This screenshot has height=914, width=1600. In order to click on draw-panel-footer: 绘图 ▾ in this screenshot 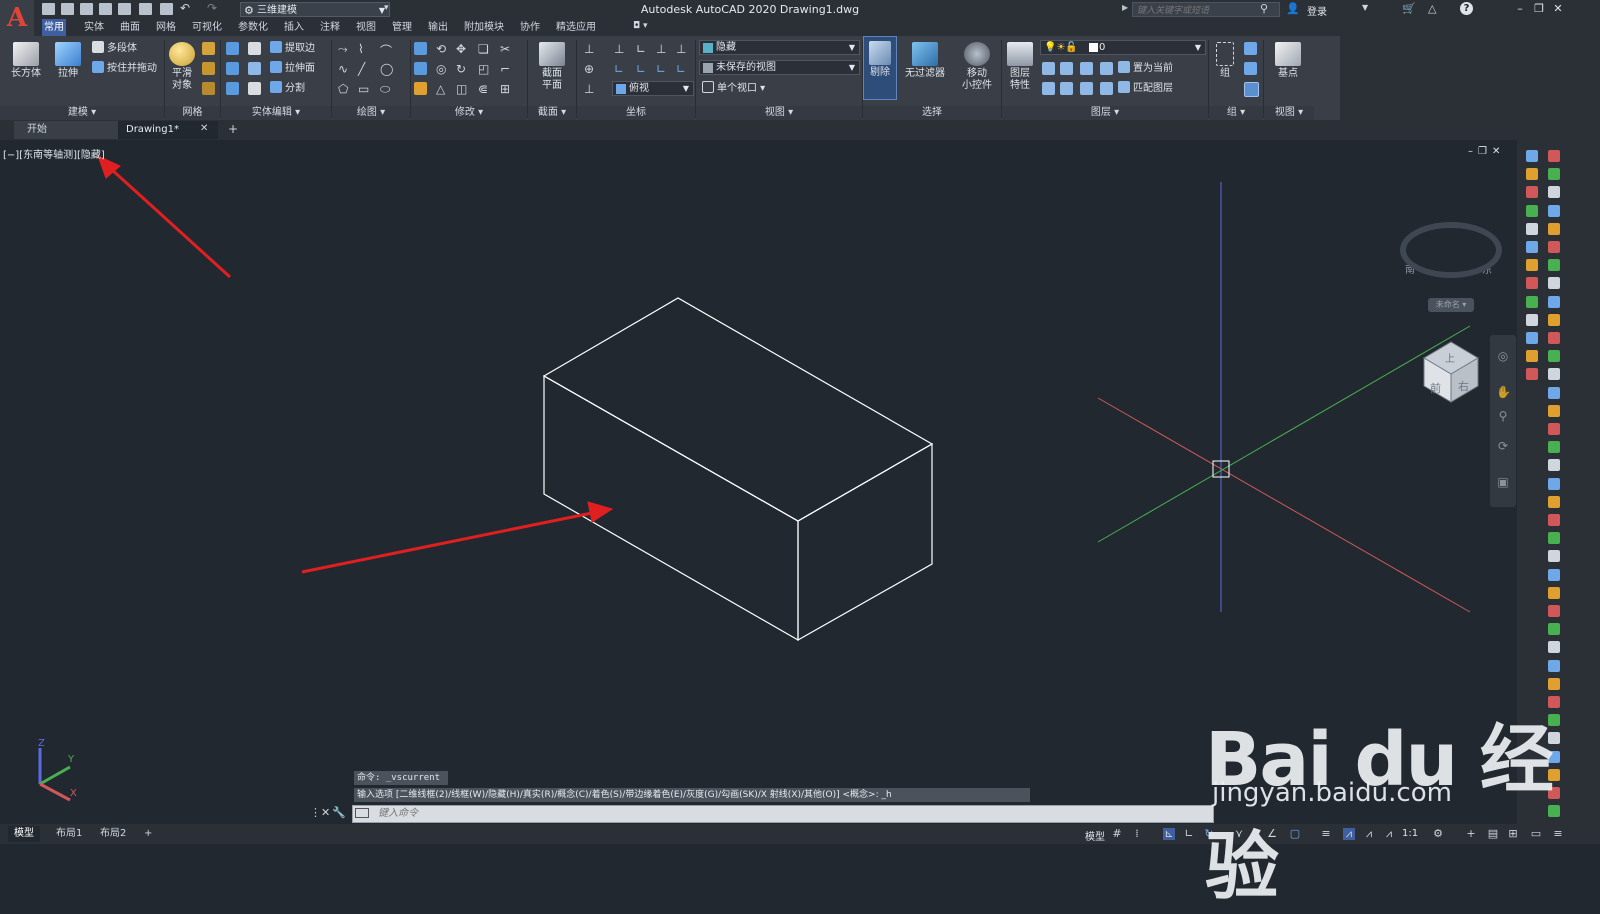, I will do `click(371, 113)`.